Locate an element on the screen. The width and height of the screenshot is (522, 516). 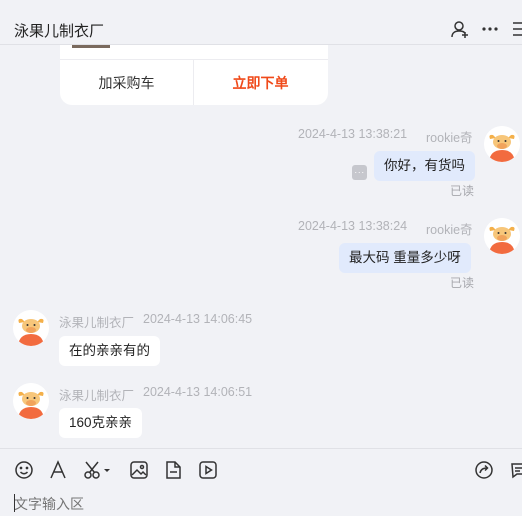
scissors-icon is located at coordinates (97, 470).